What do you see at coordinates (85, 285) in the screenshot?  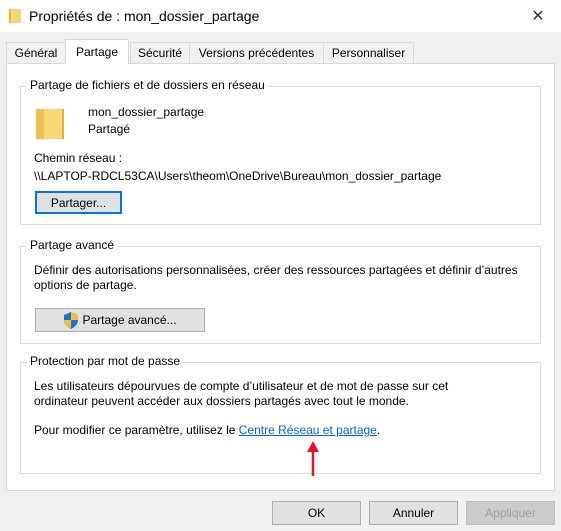 I see `advanced-description-line2: options de partage.` at bounding box center [85, 285].